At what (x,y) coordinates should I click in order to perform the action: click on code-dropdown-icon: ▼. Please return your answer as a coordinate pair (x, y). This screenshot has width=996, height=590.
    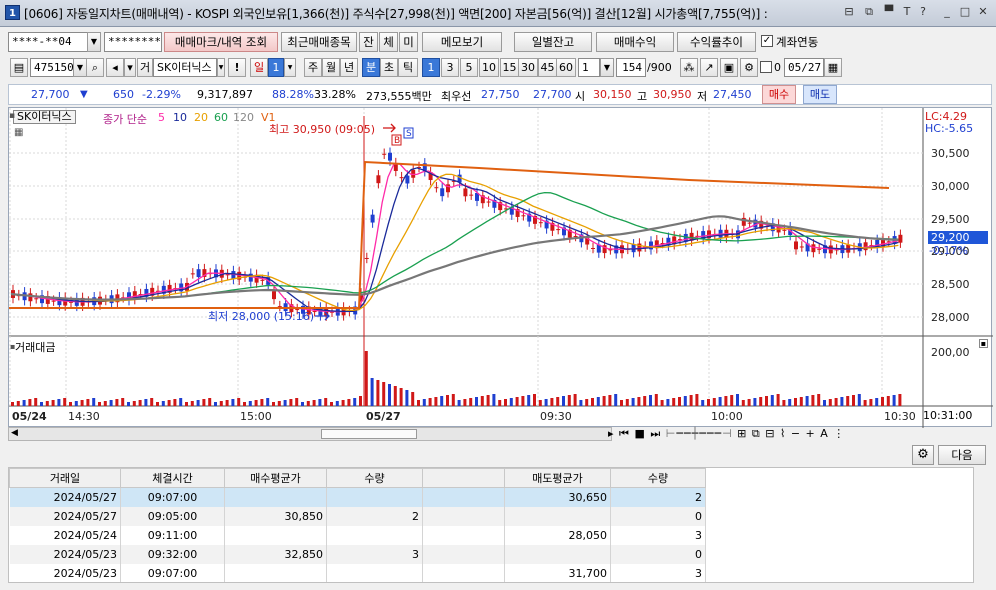
    Looking at the image, I should click on (80, 67).